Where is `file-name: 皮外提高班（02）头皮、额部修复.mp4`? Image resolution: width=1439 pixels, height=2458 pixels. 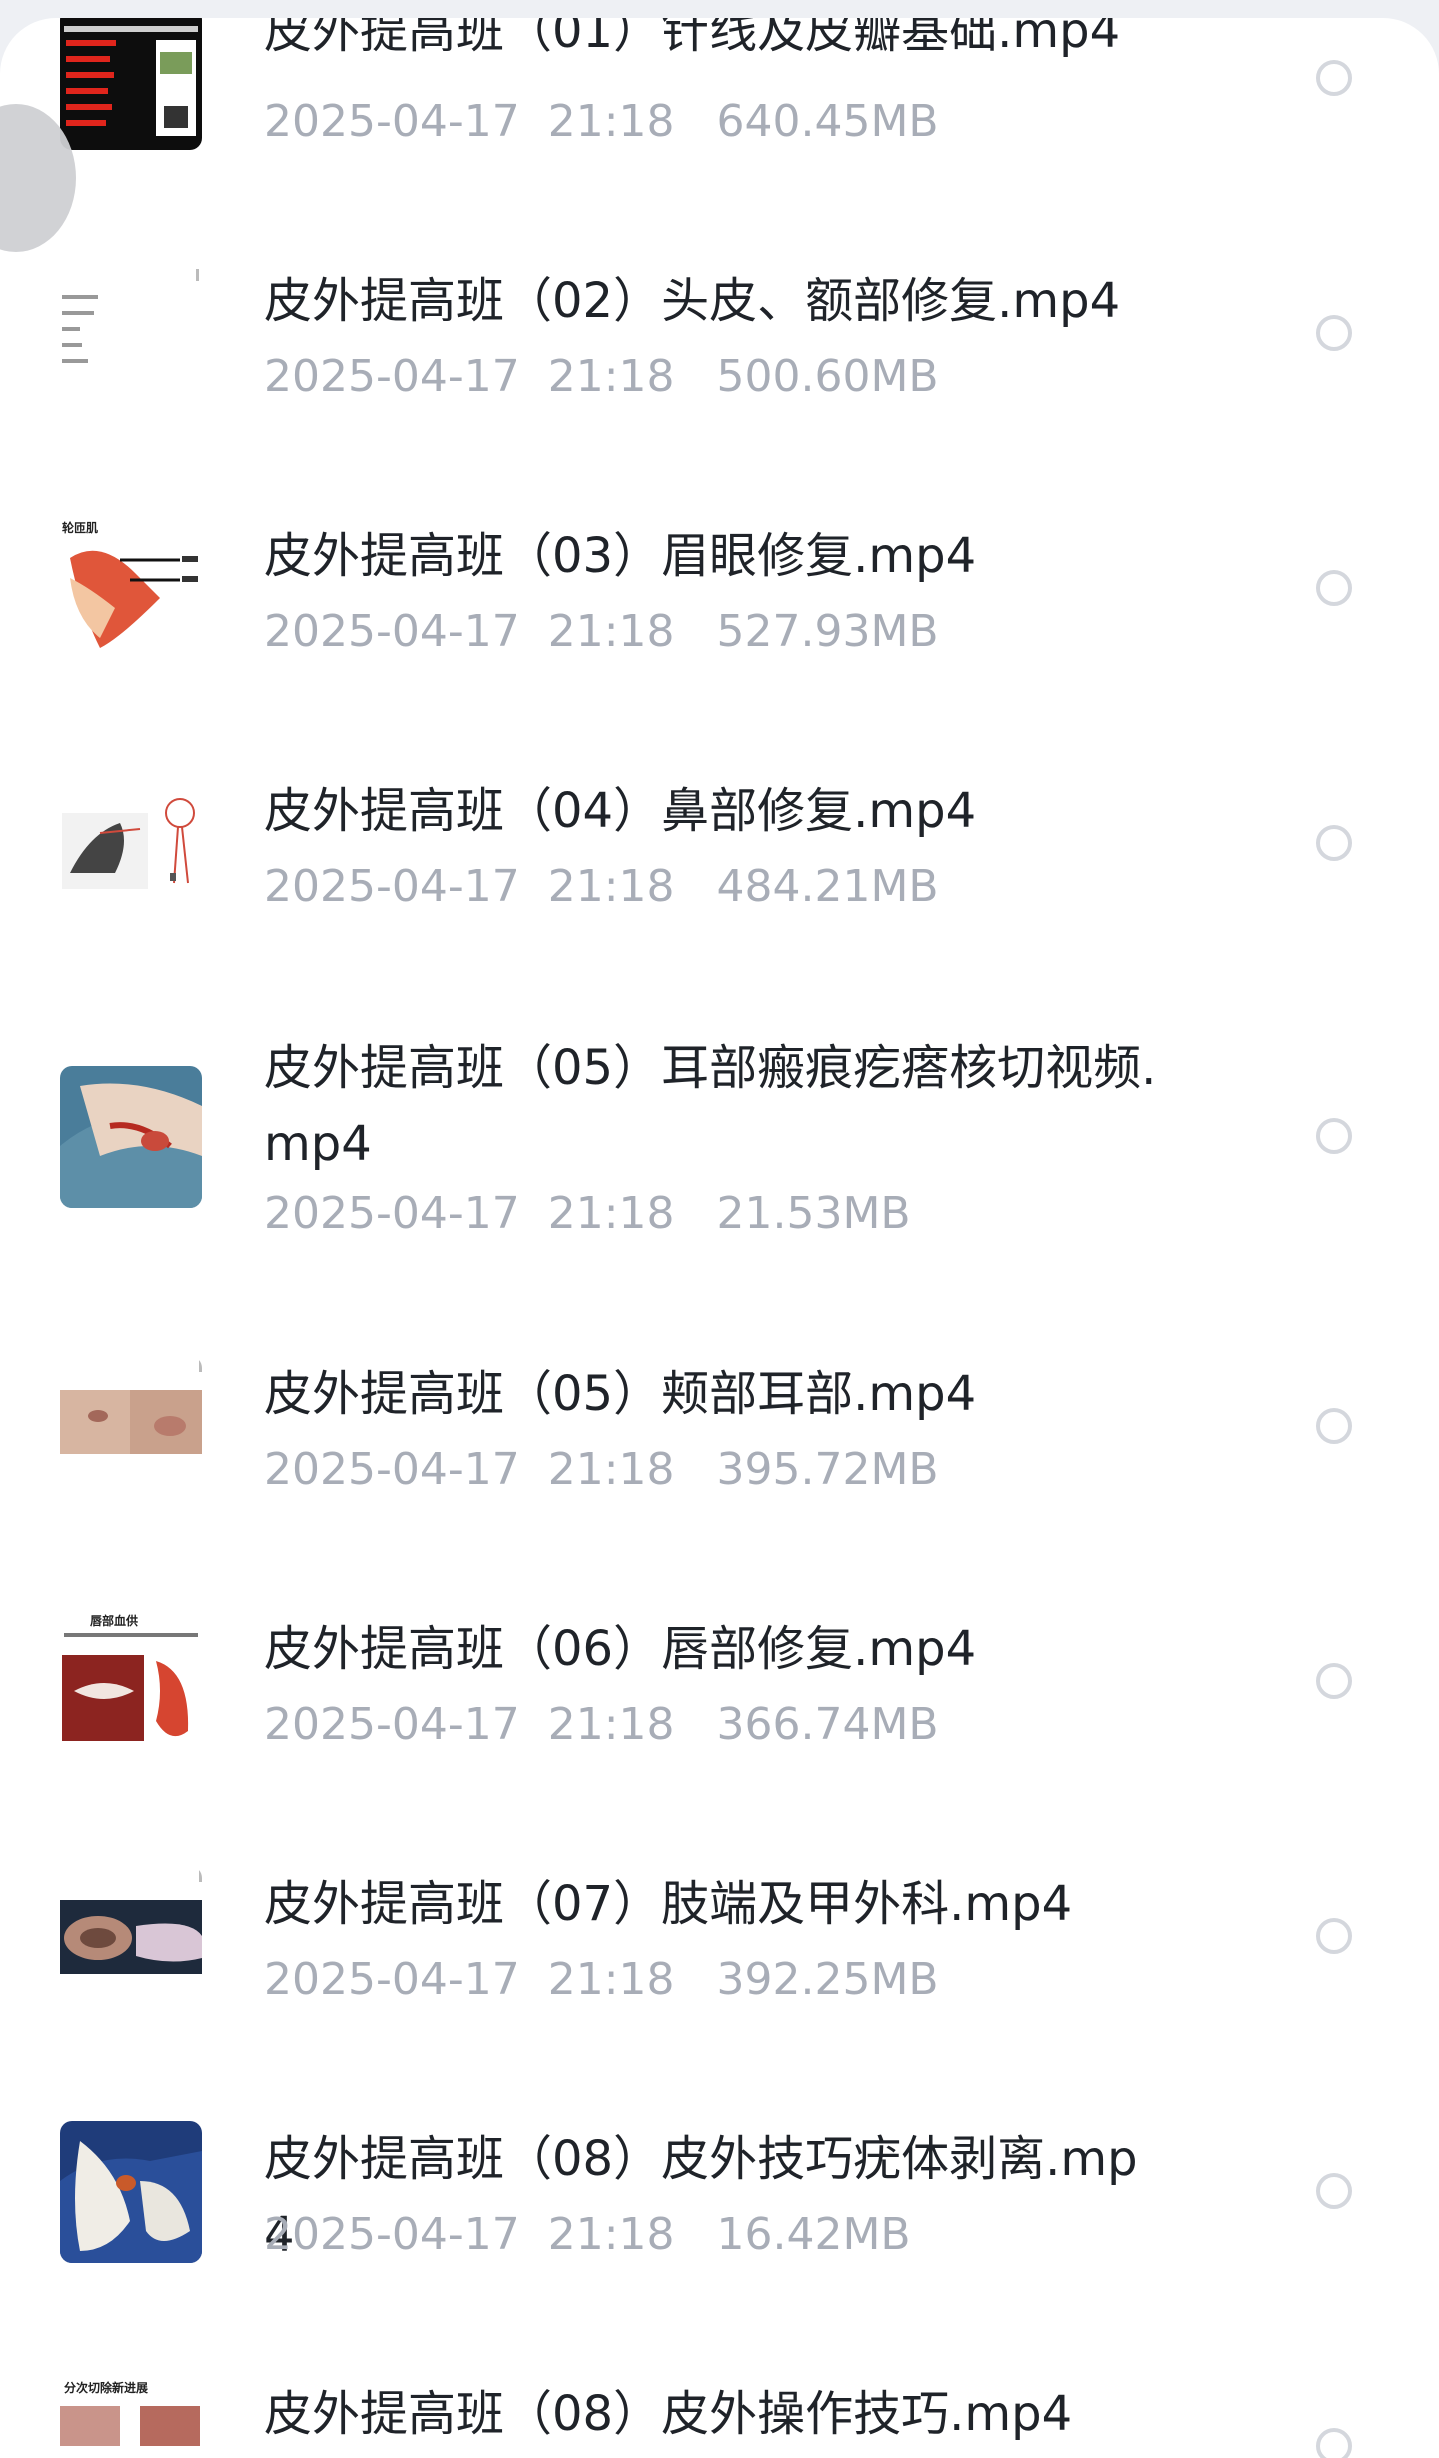
file-name: 皮外提高班（02）头皮、额部修复.mp4 is located at coordinates (692, 301).